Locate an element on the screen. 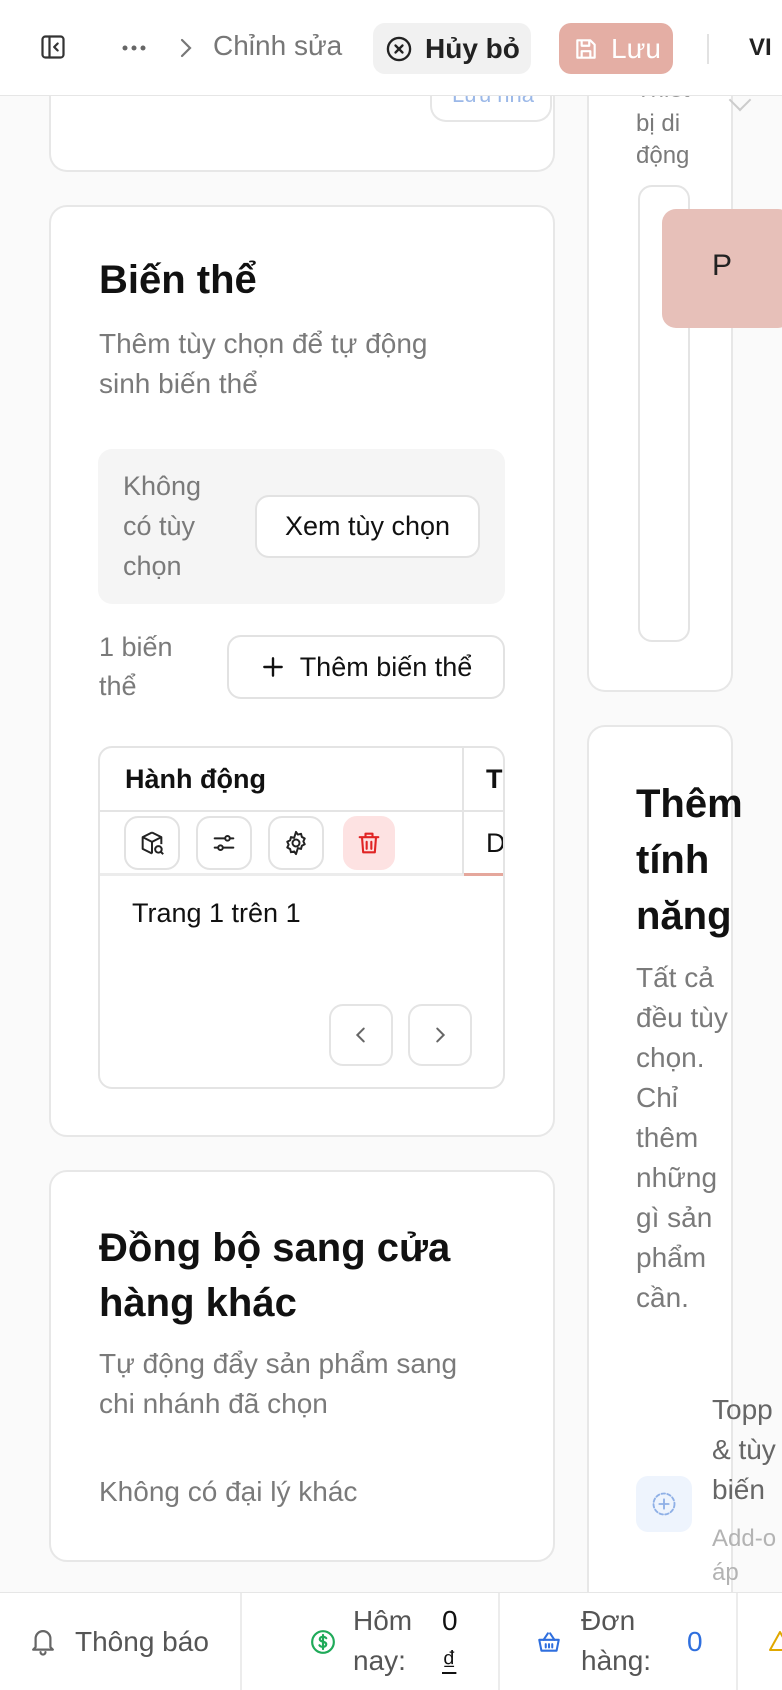 Image resolution: width=782 pixels, height=1690 pixels. pagination-label: Trang 1 trên 1 is located at coordinates (216, 913).